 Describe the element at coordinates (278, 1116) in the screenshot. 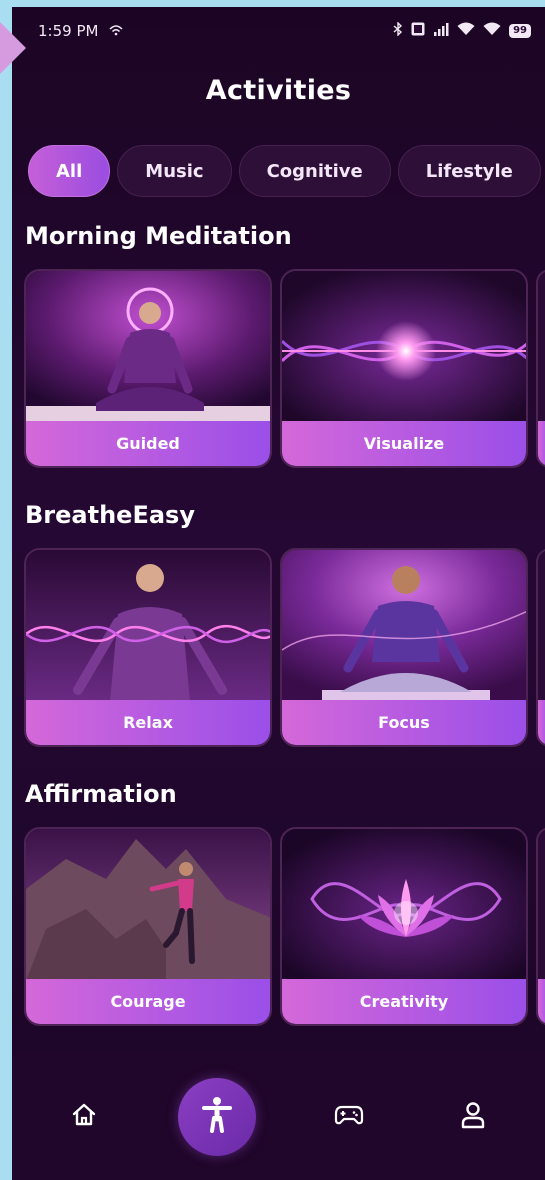

I see `bottom-nav` at that location.